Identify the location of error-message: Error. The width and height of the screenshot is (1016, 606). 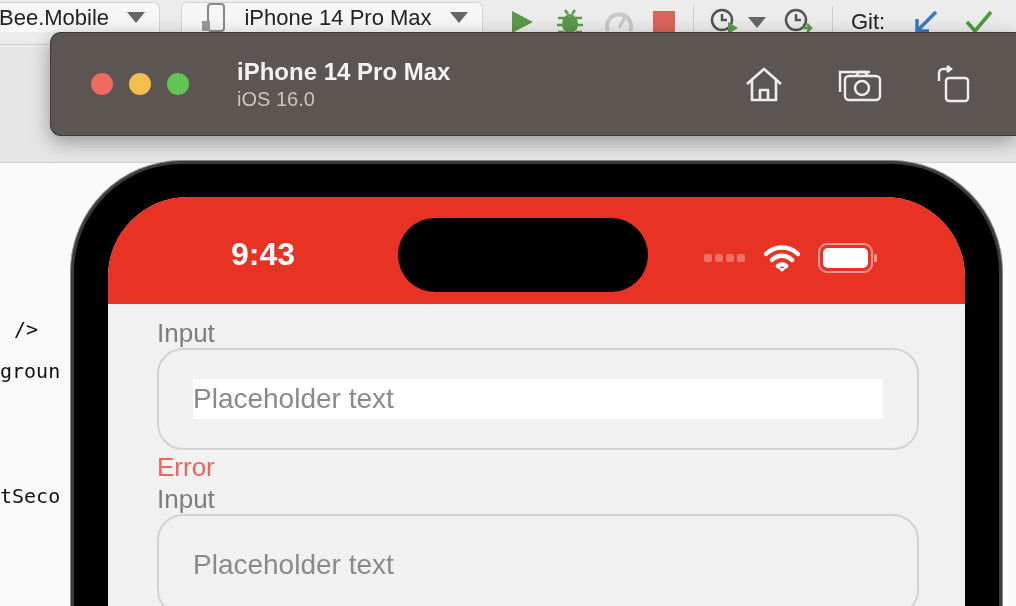
(186, 467).